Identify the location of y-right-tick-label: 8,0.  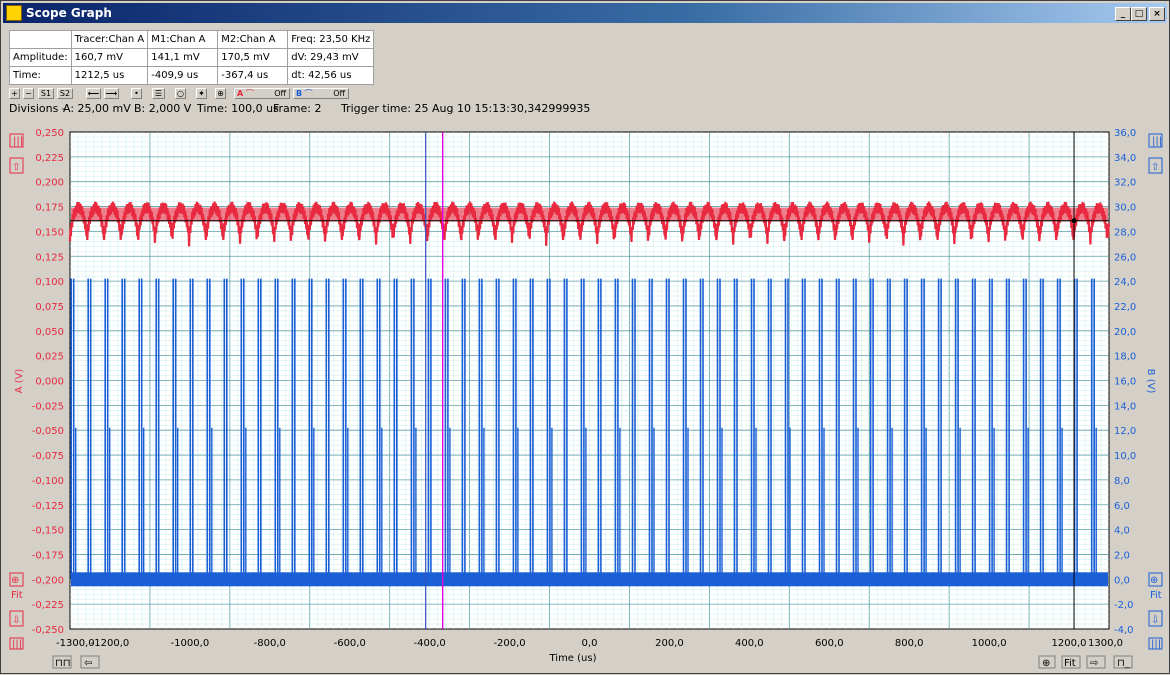
(1122, 481).